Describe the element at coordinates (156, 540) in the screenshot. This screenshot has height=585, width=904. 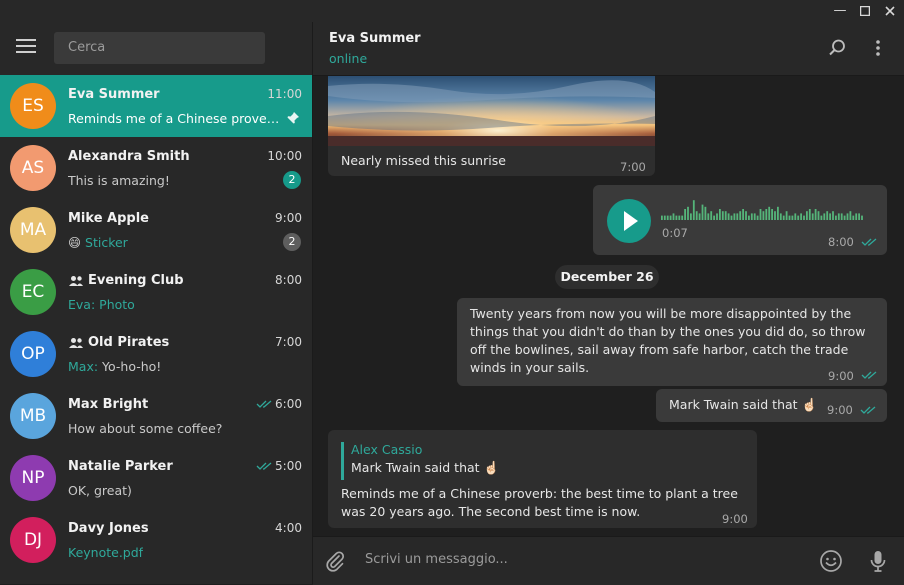
I see `chat-list-item: DJ Davy Jones 4:00 Keynote.pdf` at that location.